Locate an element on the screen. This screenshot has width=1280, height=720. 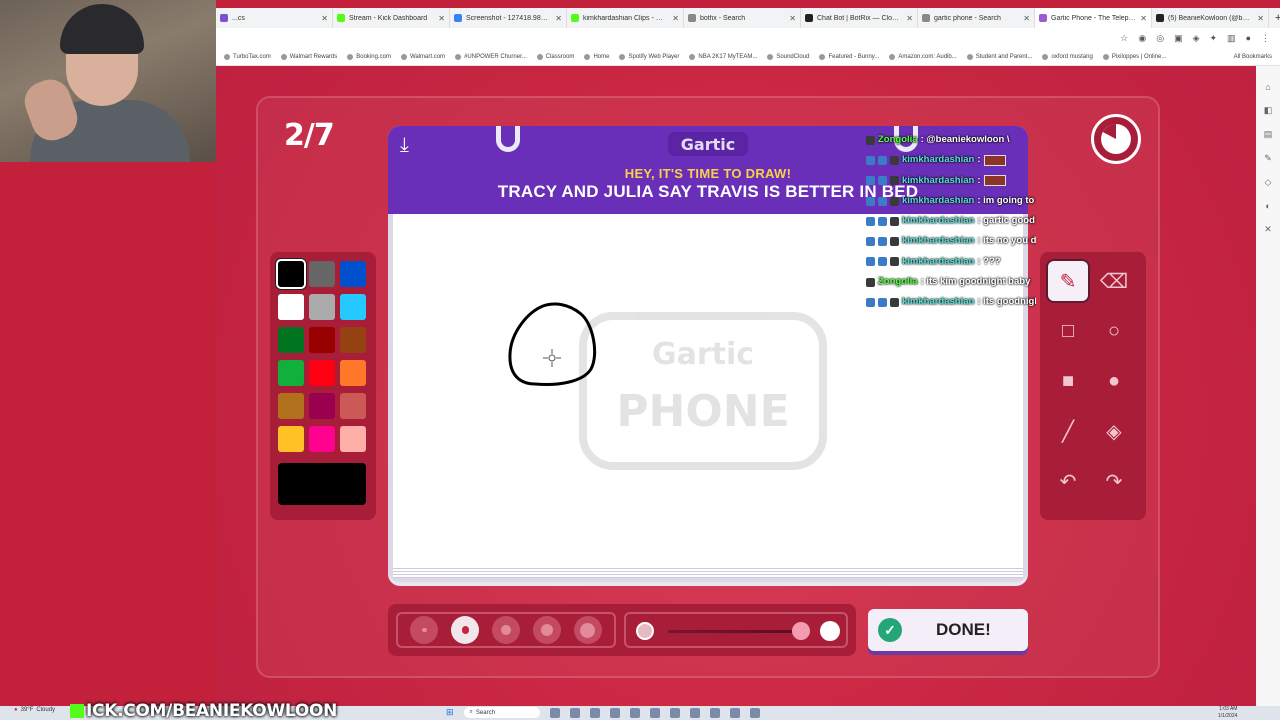
games-icon: ◐ is located at coordinates (1267, 206).